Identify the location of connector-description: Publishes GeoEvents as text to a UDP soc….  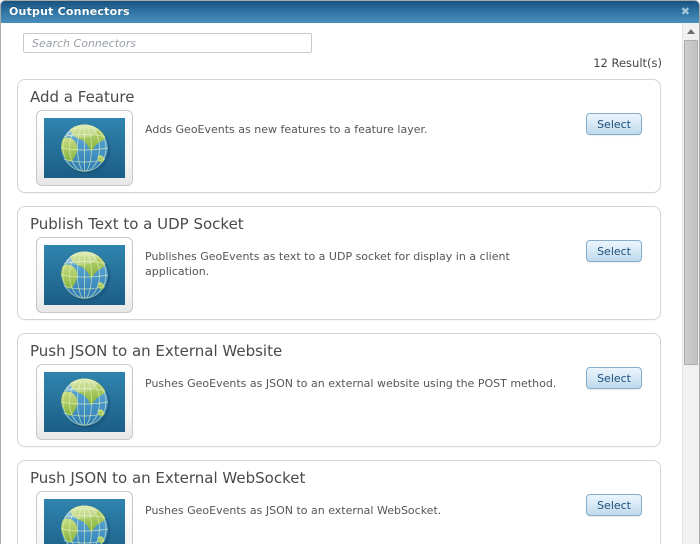
(327, 264).